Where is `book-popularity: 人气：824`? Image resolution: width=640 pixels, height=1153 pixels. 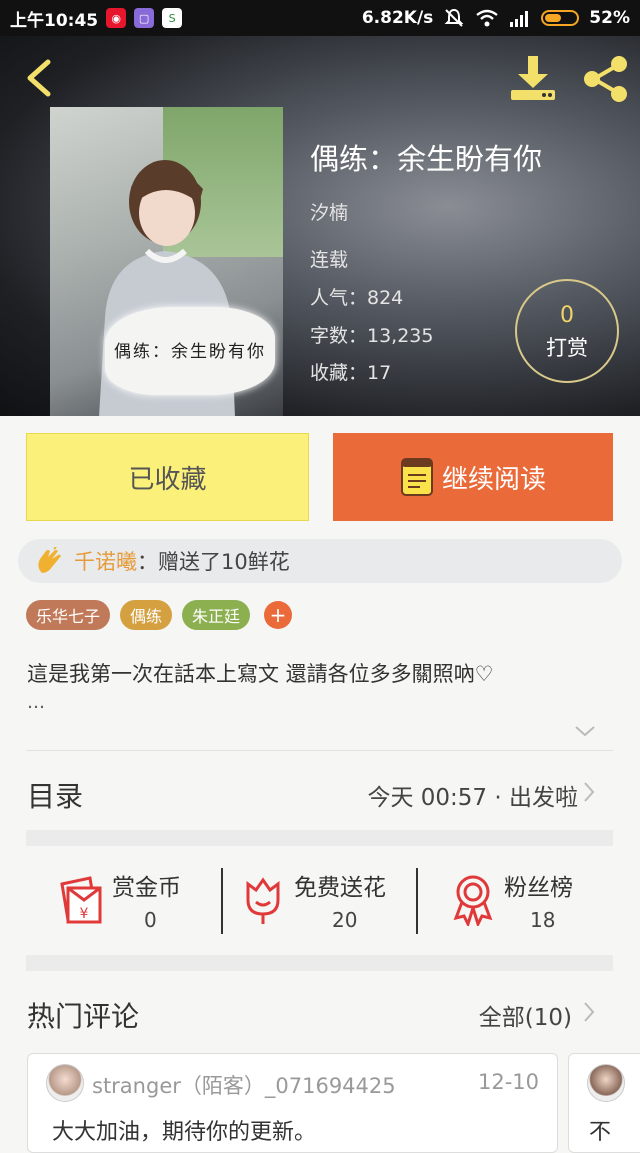 book-popularity: 人气：824 is located at coordinates (357, 298).